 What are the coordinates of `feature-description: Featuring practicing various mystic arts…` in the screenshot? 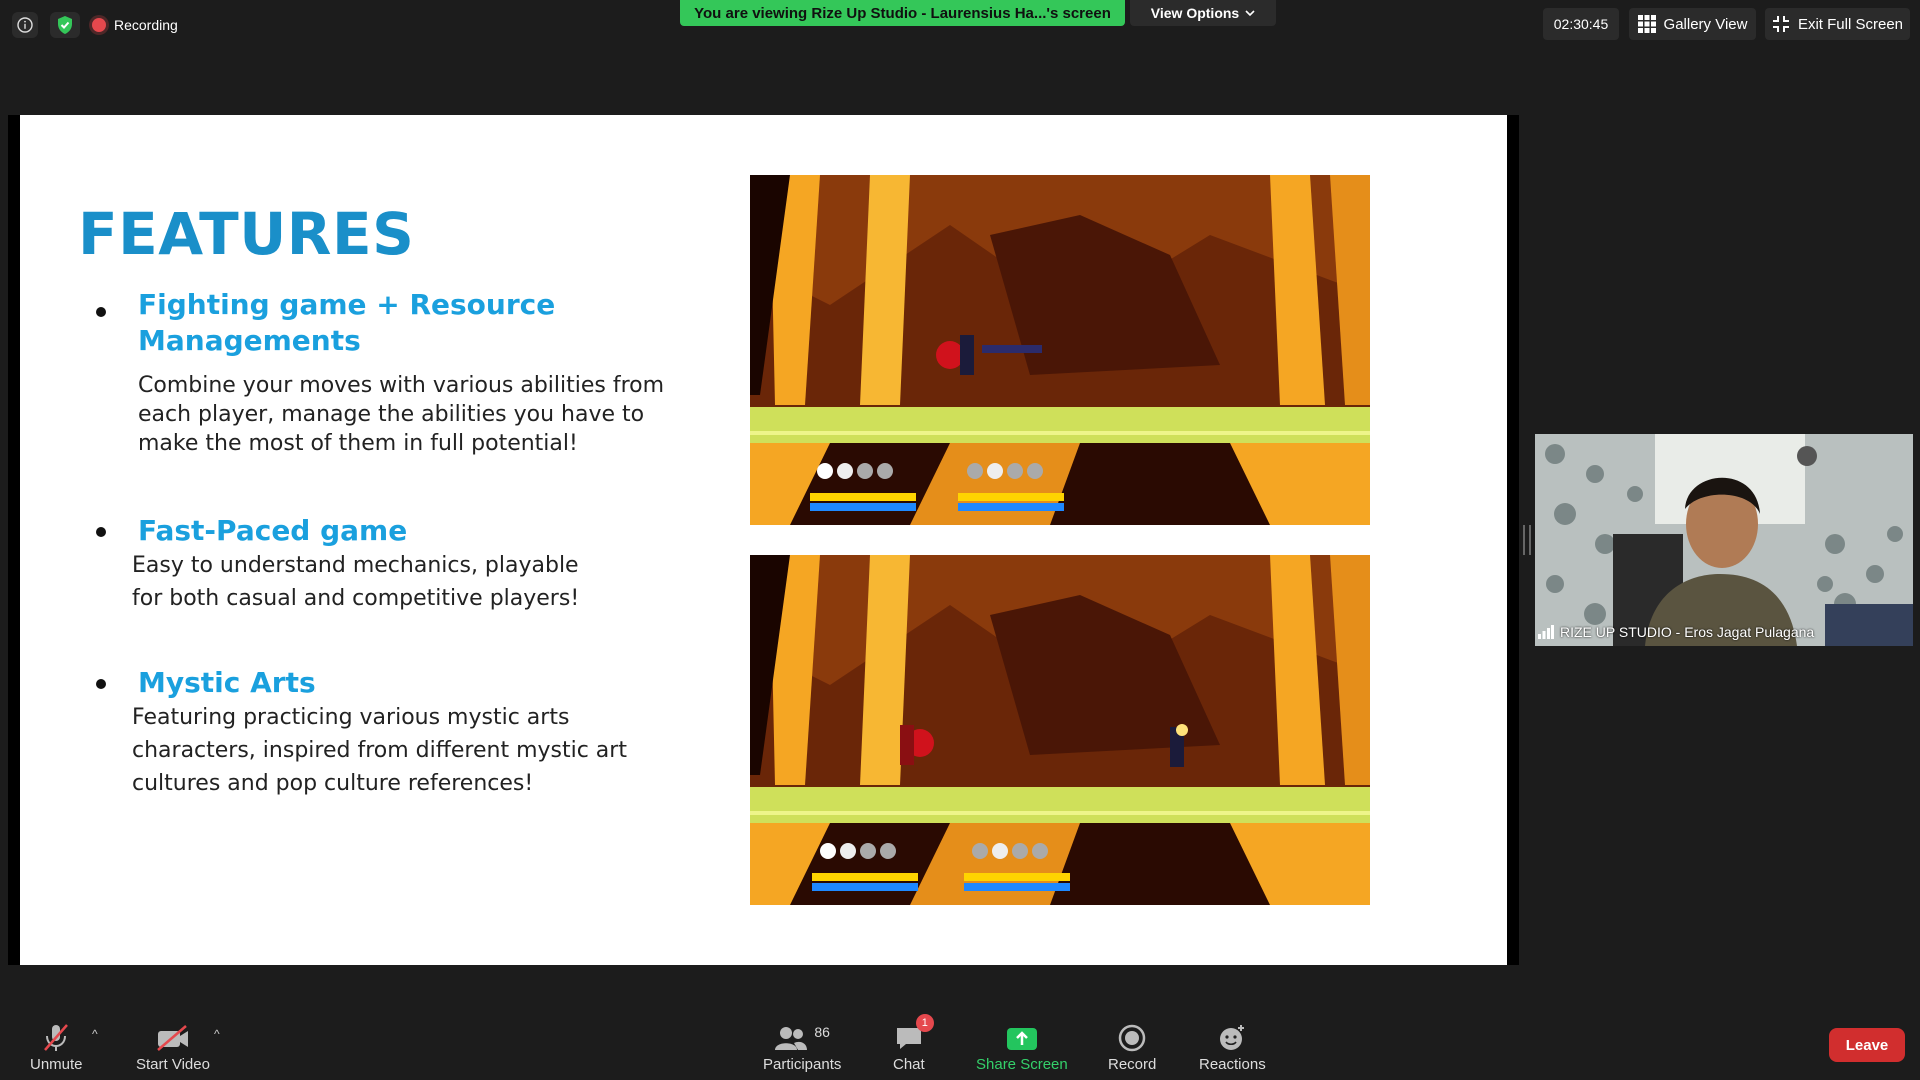 It's located at (379, 750).